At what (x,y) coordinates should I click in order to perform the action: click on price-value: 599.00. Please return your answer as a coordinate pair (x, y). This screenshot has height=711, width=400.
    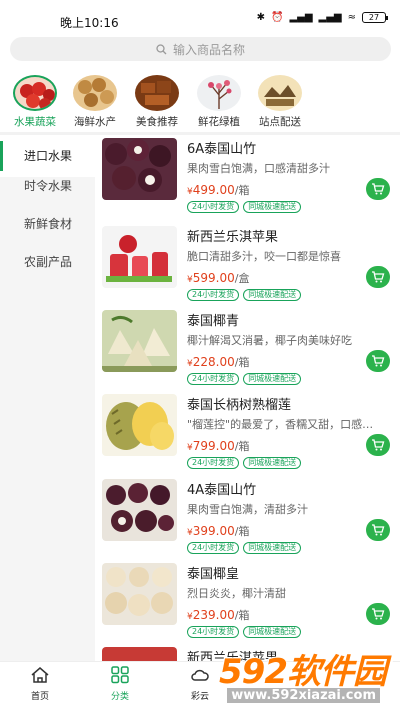
    Looking at the image, I should click on (213, 278).